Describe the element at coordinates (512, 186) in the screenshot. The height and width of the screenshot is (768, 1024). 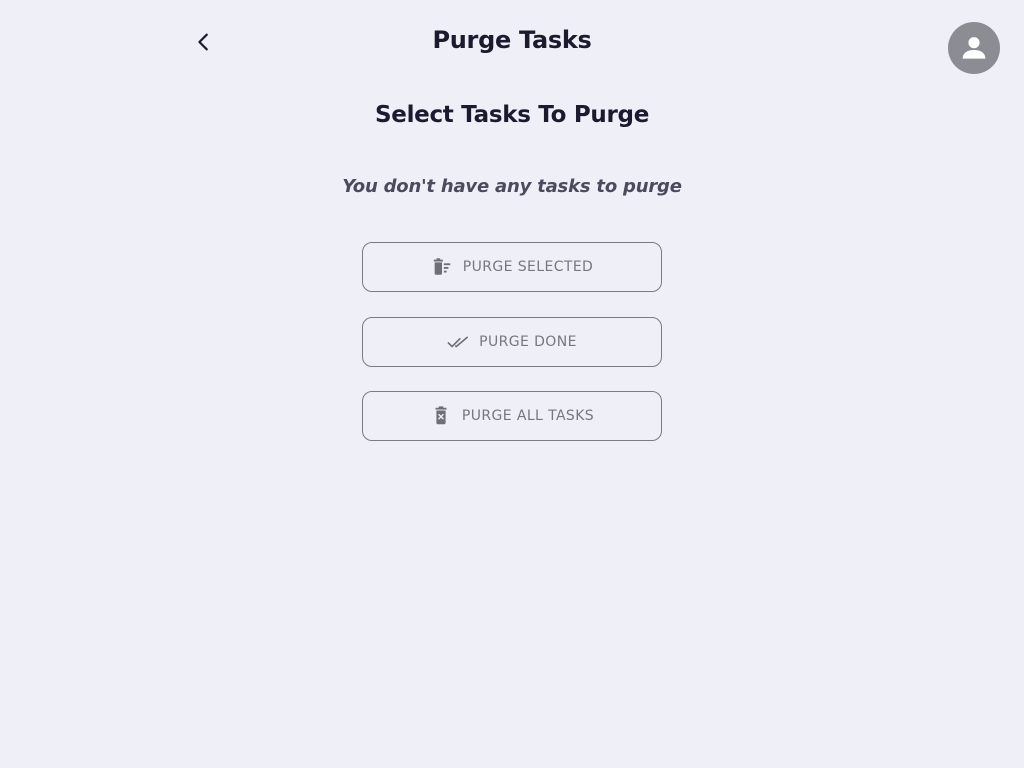
I see `empty-state-message: You don't have any tasks to purge` at that location.